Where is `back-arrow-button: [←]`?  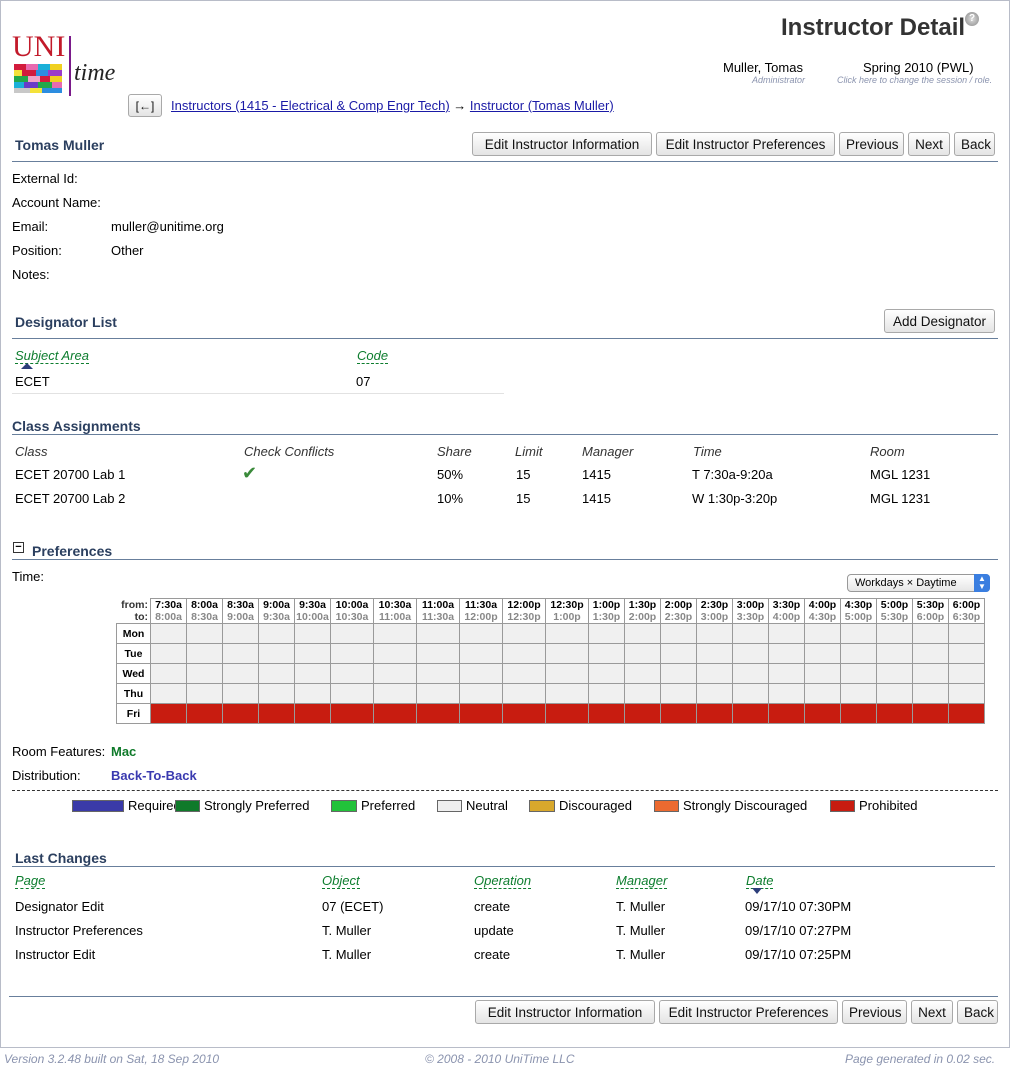
back-arrow-button: [←] is located at coordinates (145, 105).